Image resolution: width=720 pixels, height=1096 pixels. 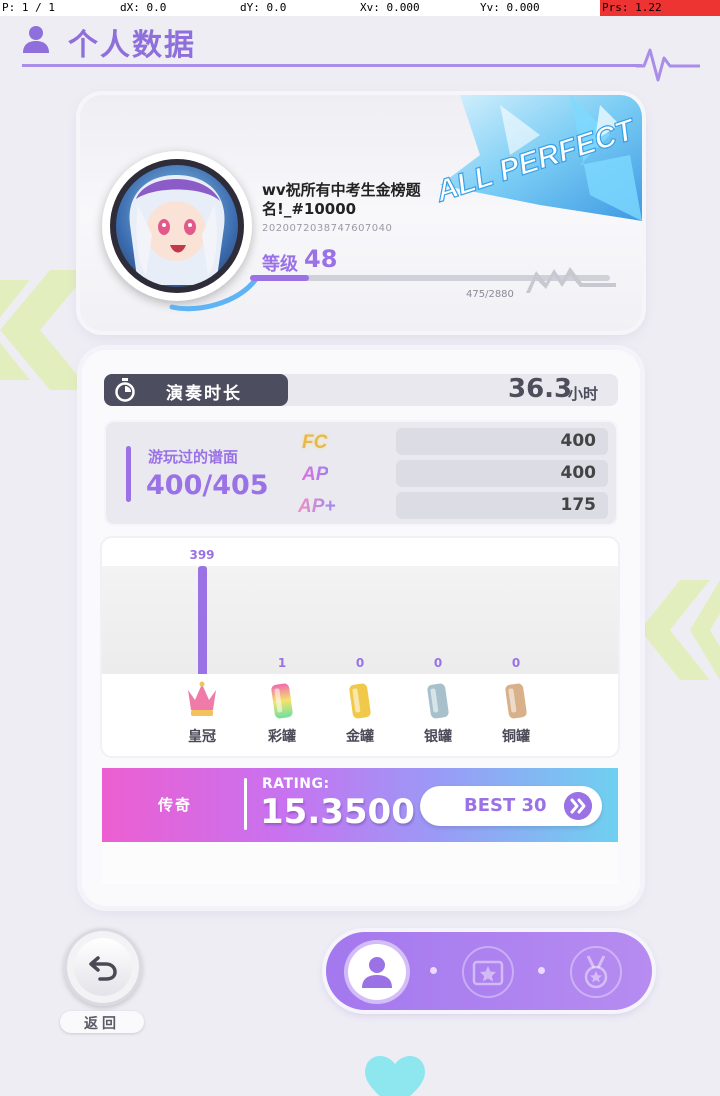 What do you see at coordinates (583, 394) in the screenshot?
I see `playtime-unit: 小时` at bounding box center [583, 394].